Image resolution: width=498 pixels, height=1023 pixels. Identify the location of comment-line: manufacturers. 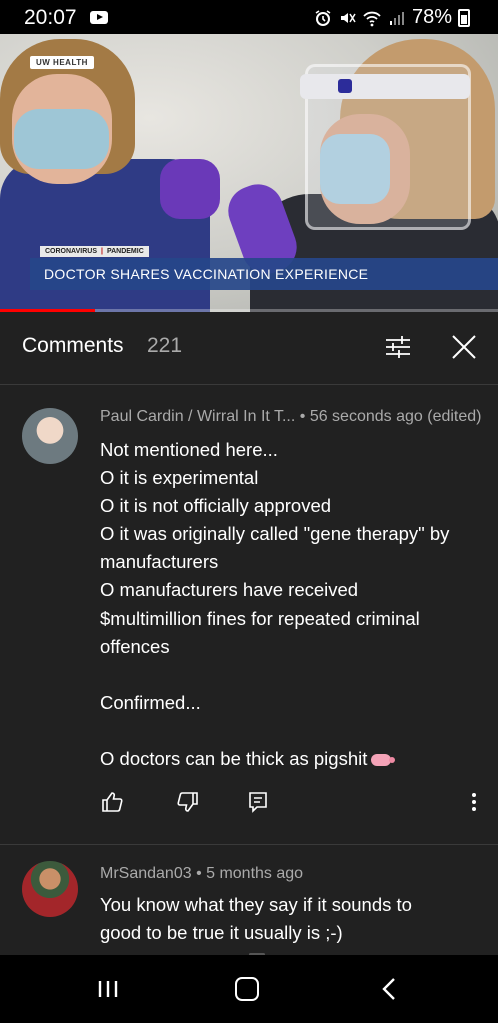
(159, 562).